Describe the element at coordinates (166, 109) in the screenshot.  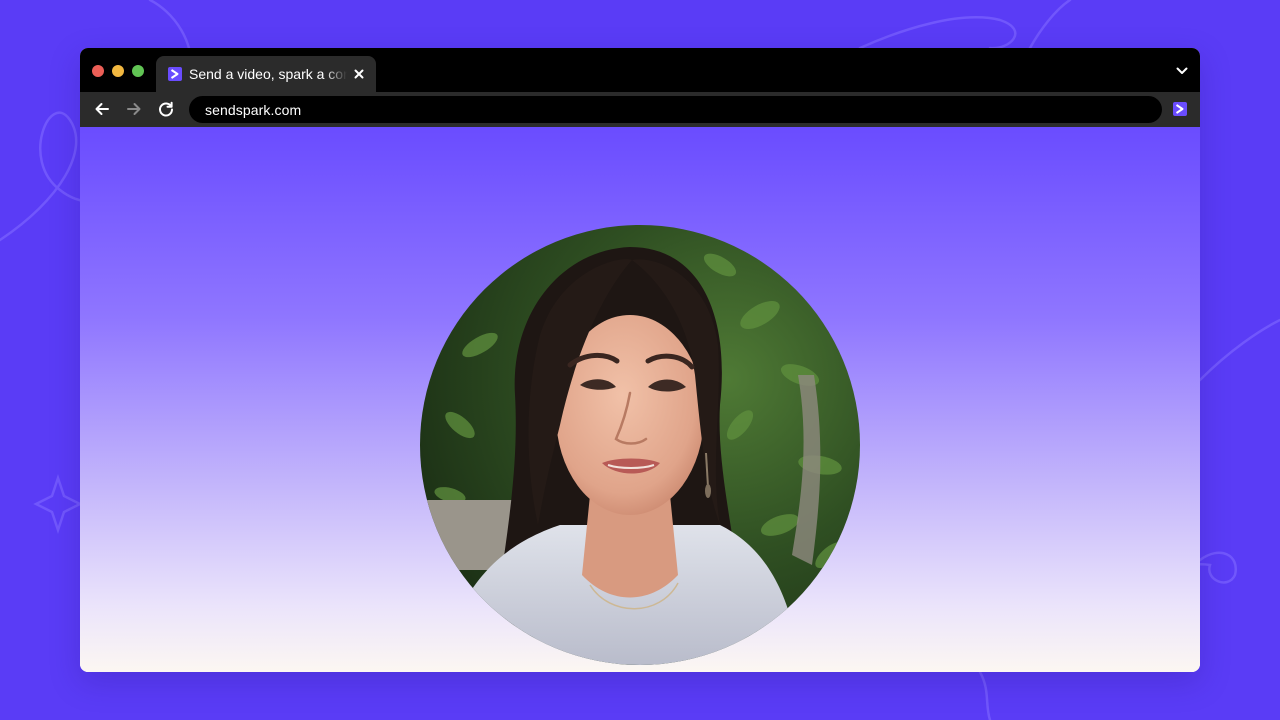
I see `reload-icon` at that location.